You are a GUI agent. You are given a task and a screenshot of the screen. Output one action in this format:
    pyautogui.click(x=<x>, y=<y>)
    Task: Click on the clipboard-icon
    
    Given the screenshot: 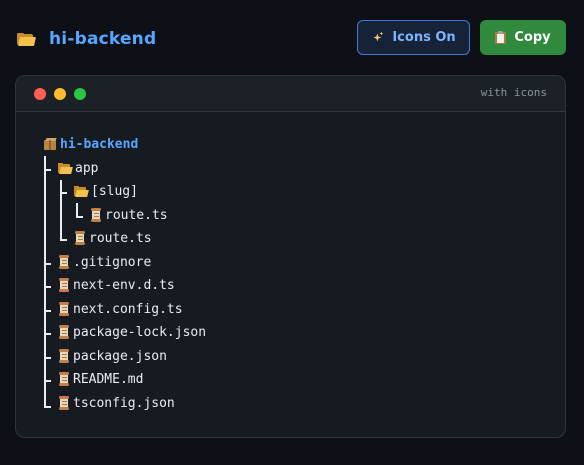 What is the action you would take?
    pyautogui.click(x=501, y=37)
    